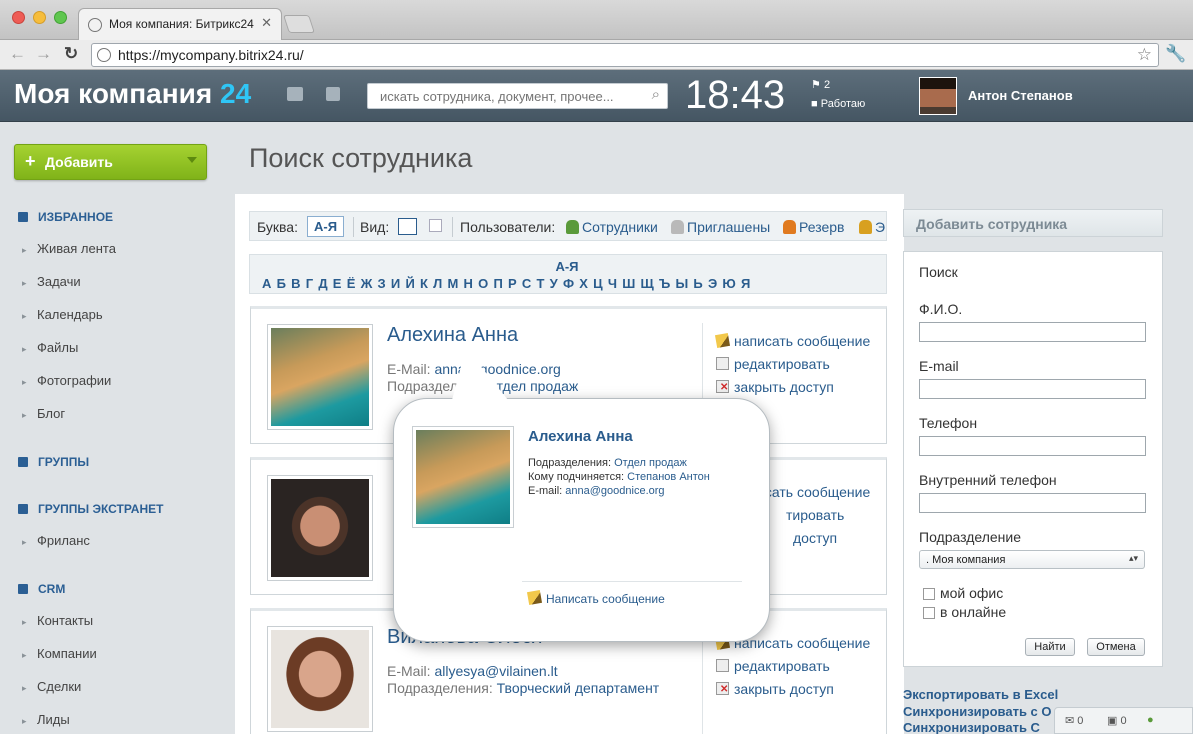 Image resolution: width=1193 pixels, height=734 pixels. I want to click on section-groups: ГРУППЫ, so click(53, 462).